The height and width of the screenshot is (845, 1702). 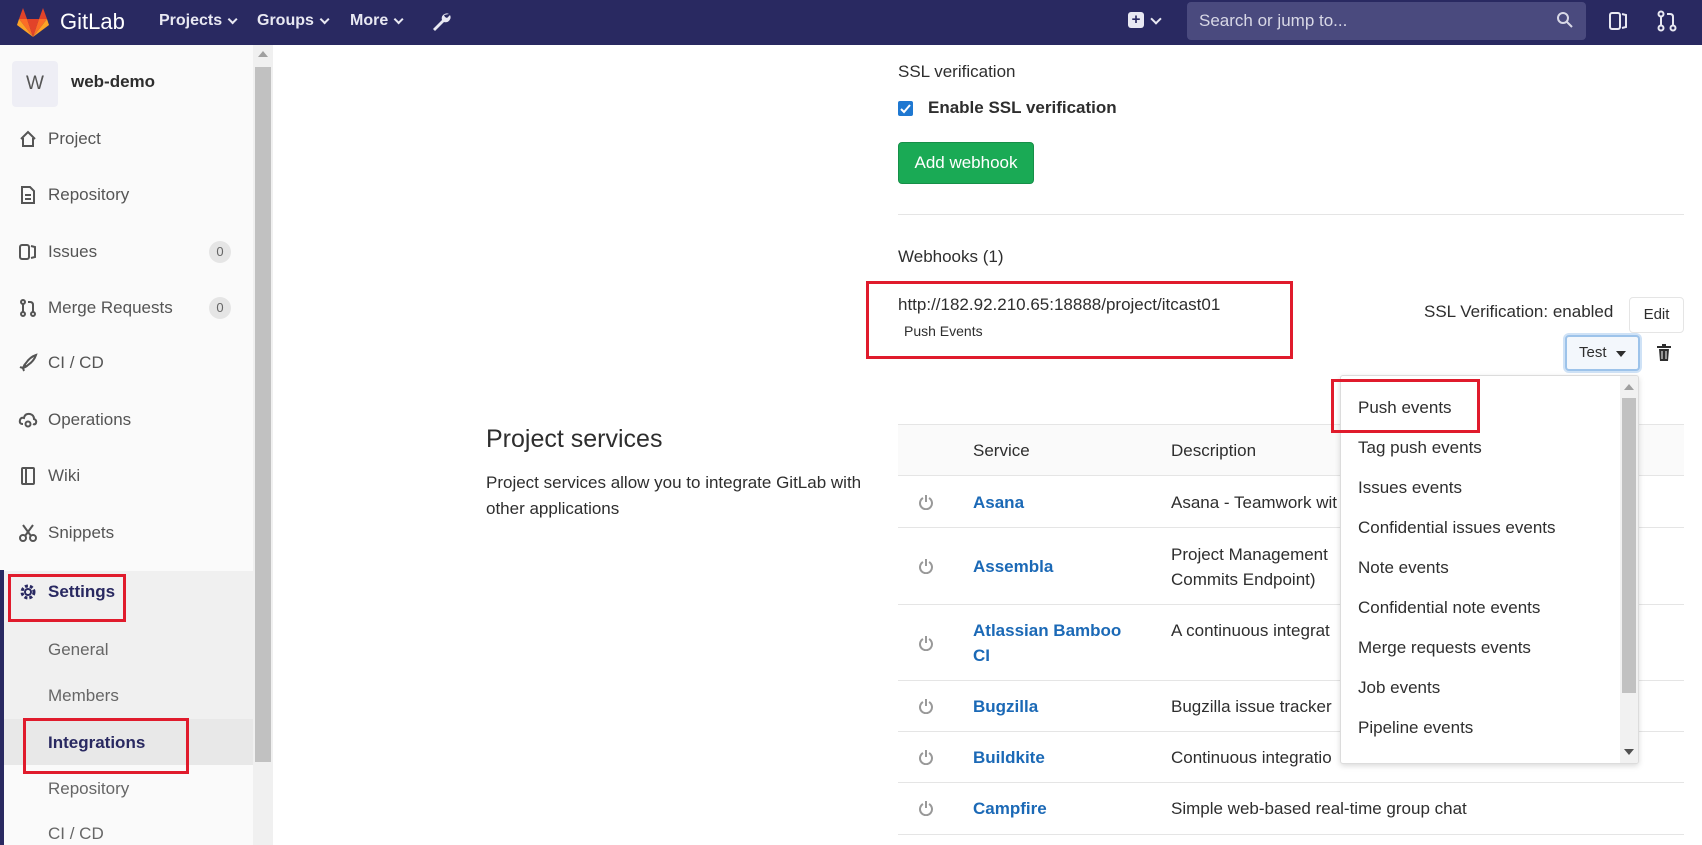 What do you see at coordinates (851, 22) in the screenshot?
I see `top-navbar: GitLab Projects Groups More +` at bounding box center [851, 22].